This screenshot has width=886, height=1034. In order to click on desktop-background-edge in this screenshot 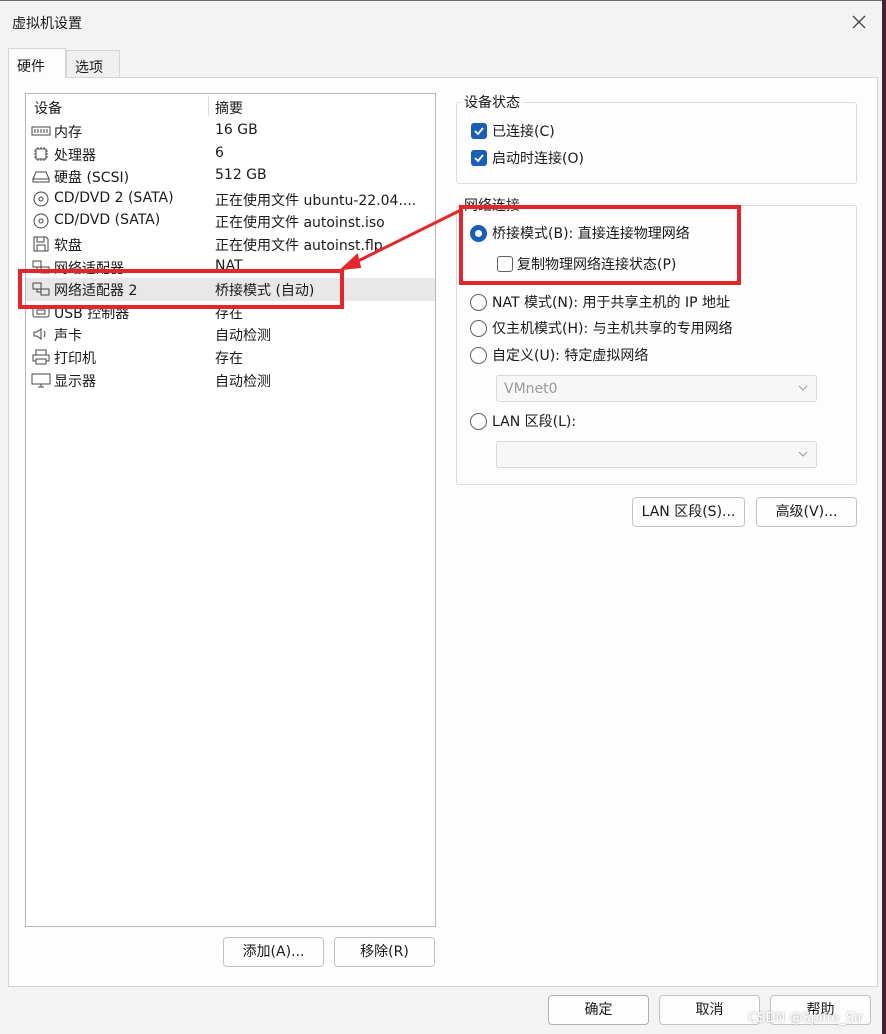, I will do `click(884, 517)`.